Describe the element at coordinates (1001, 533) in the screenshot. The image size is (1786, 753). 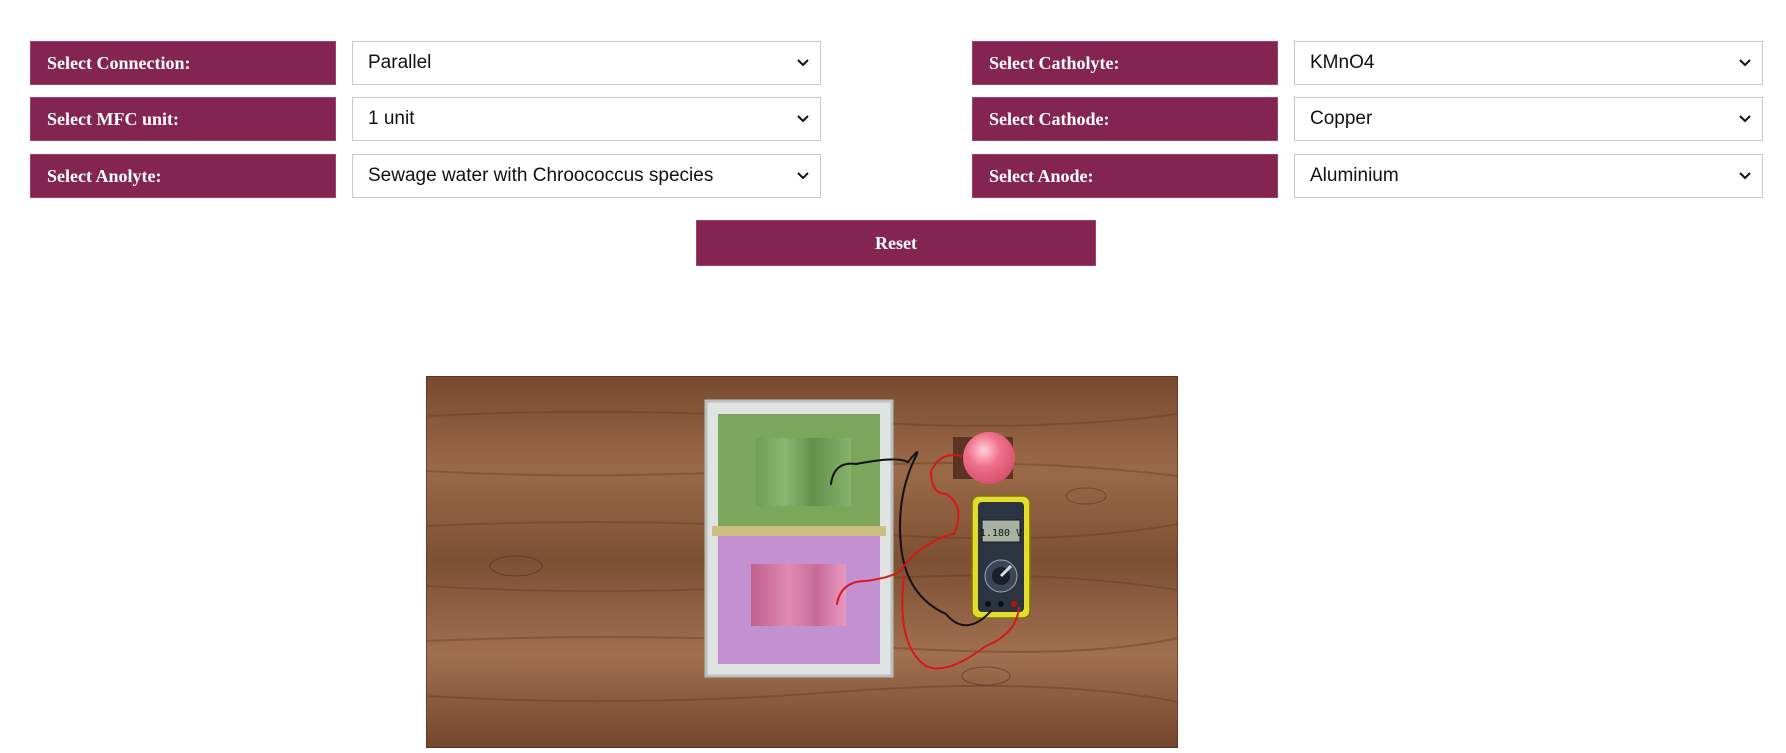
I see `multimeter-reading: 1.180 V` at that location.